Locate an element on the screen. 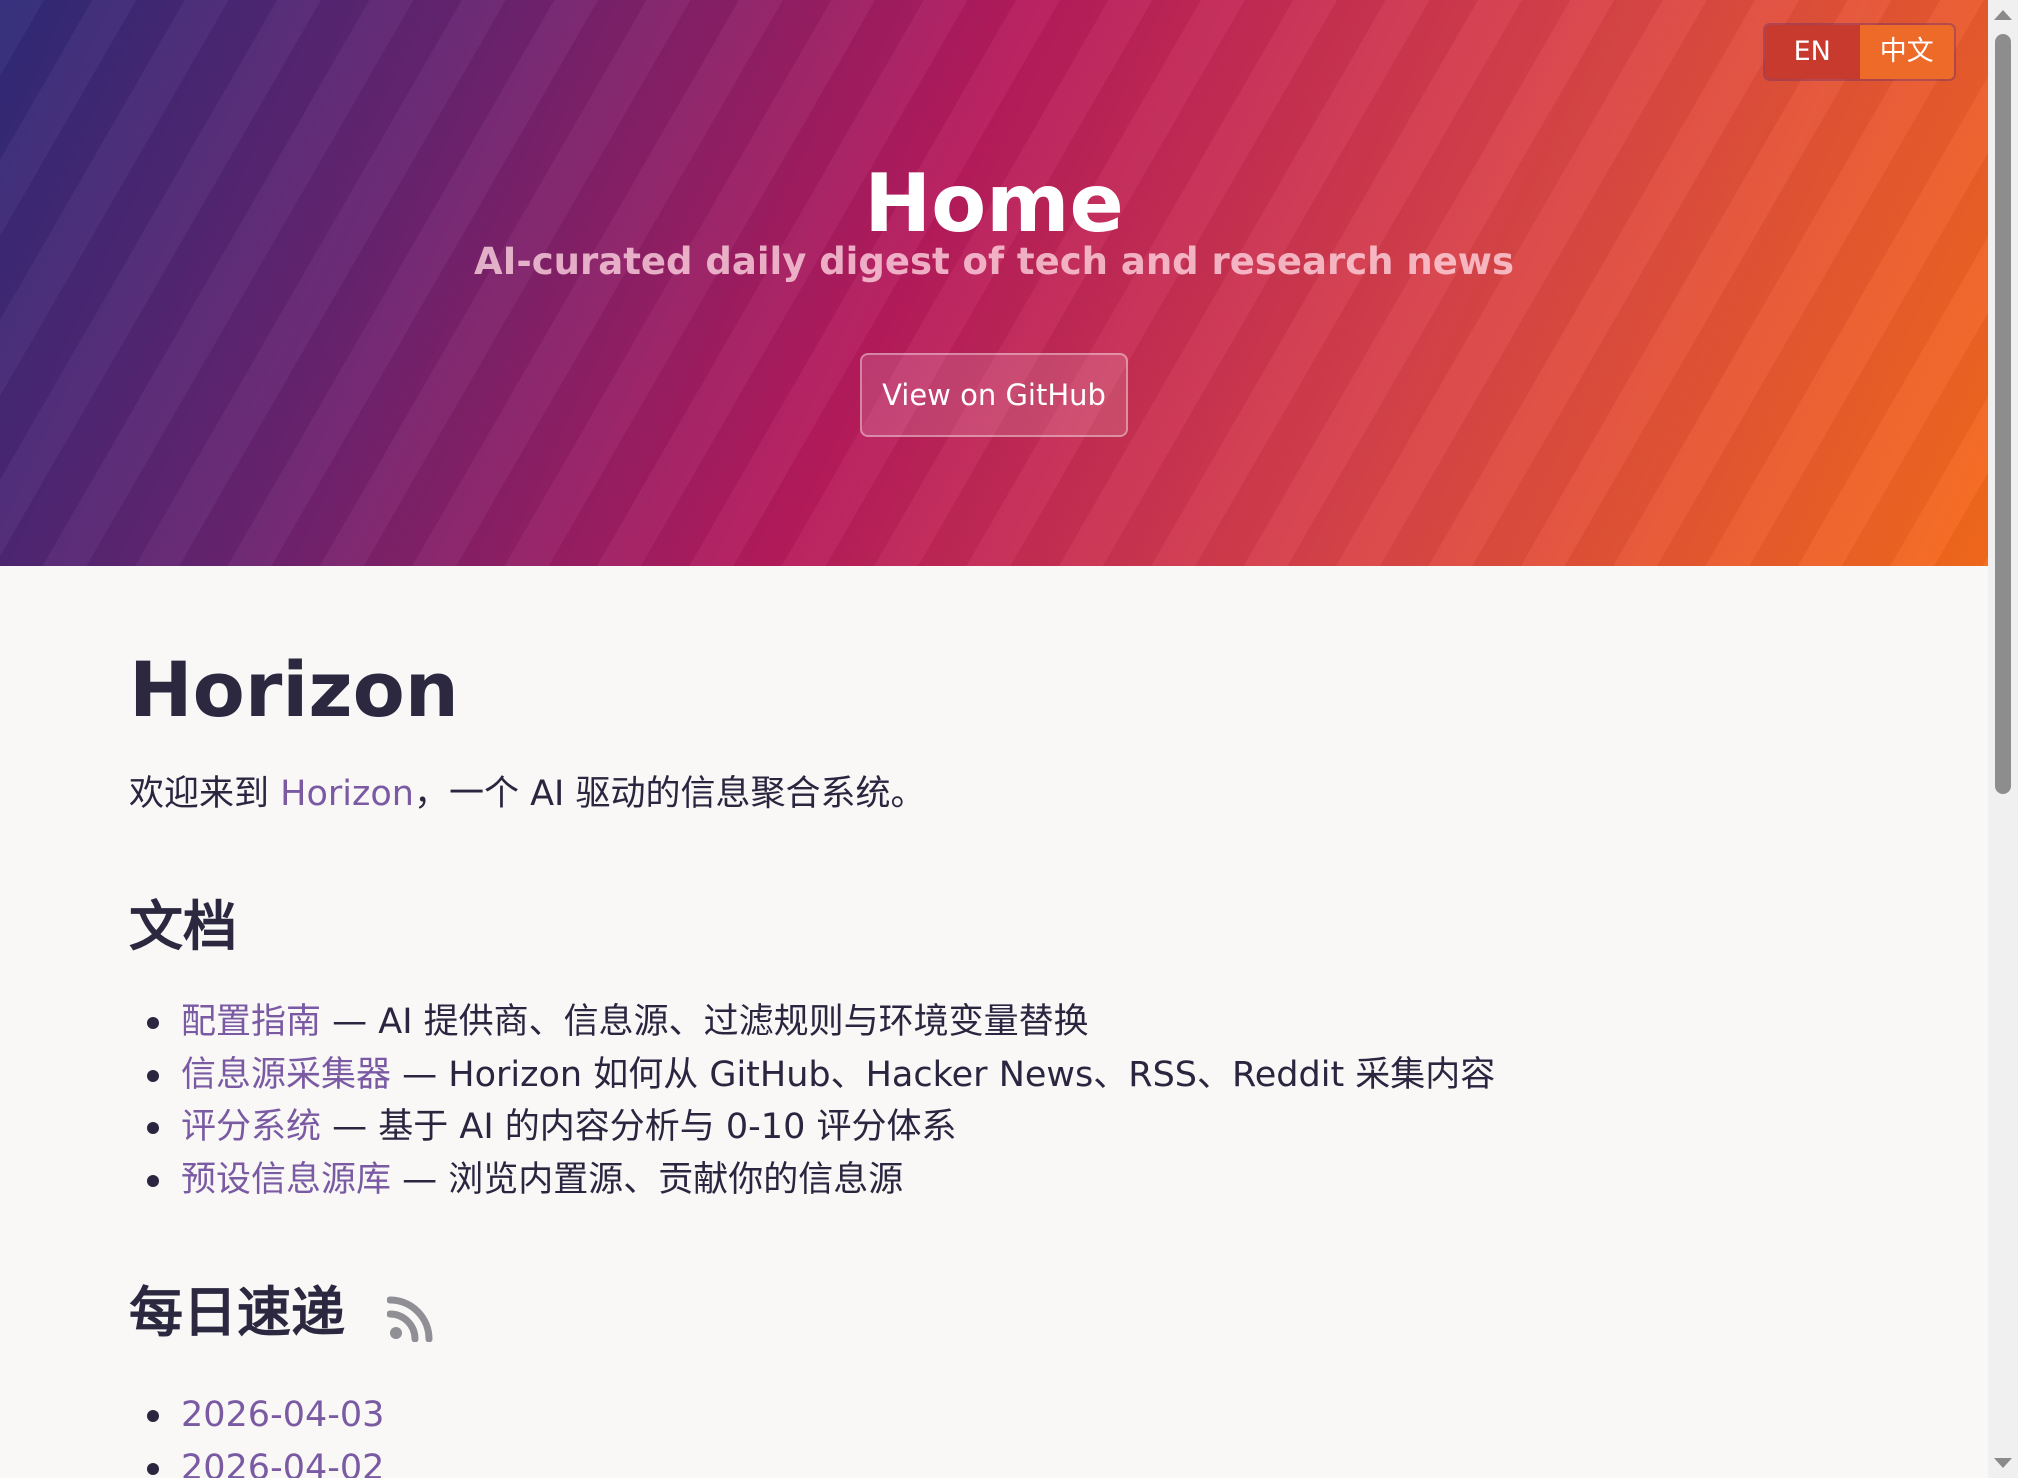  doc-link-scoring-system: 评分系统 is located at coordinates (251, 1127).